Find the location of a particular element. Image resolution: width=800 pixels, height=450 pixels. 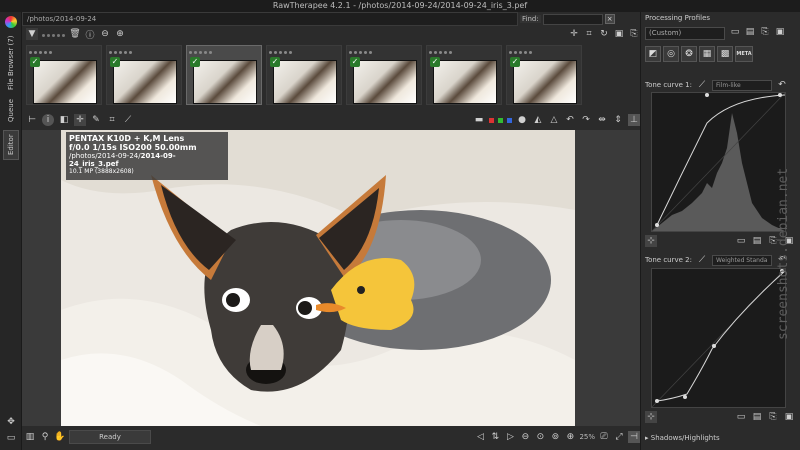

zoom-fit-icon: ⊙ is located at coordinates (540, 437).